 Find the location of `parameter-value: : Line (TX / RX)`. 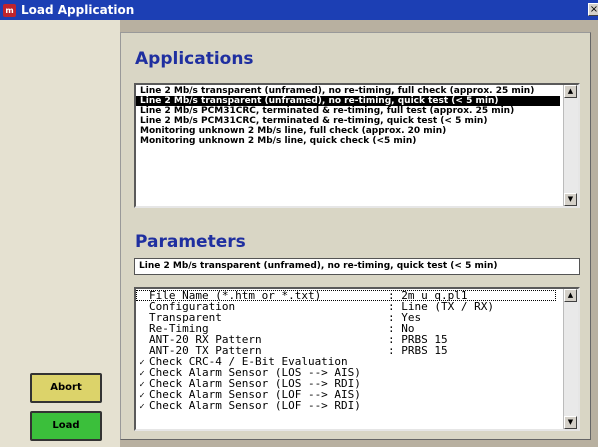

parameter-value: : Line (TX / RX) is located at coordinates (441, 306).